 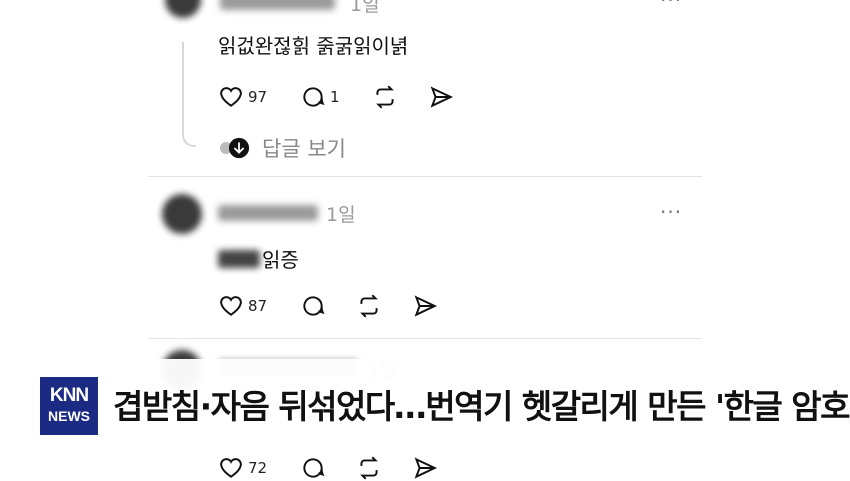 I want to click on reply-button: 1, so click(x=320, y=97).